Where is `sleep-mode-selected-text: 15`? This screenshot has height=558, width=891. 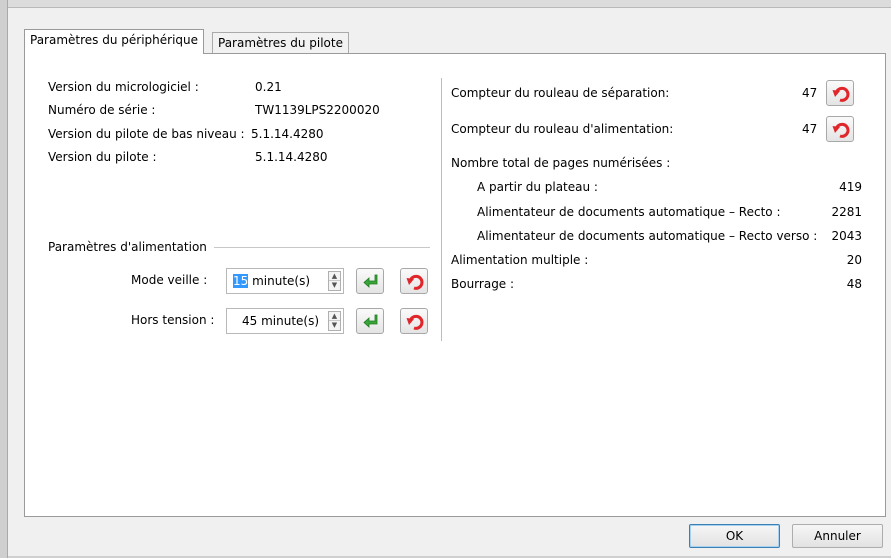
sleep-mode-selected-text: 15 is located at coordinates (241, 281).